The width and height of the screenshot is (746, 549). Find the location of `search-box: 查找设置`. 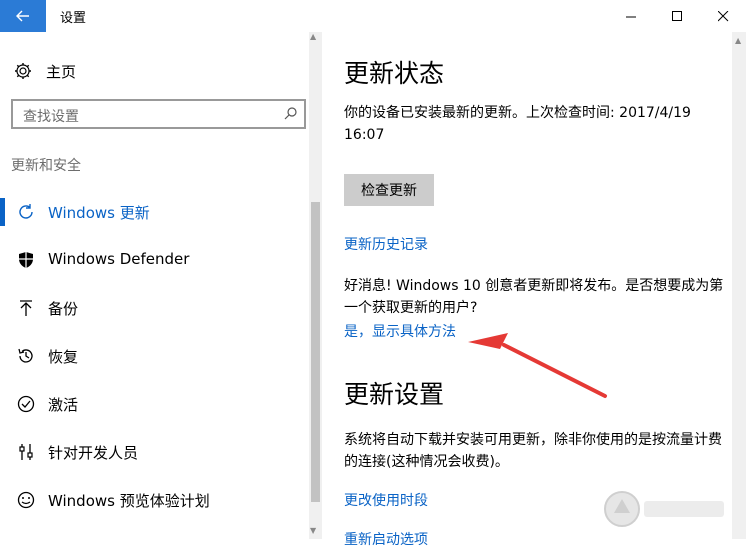

search-box: 查找设置 is located at coordinates (158, 114).